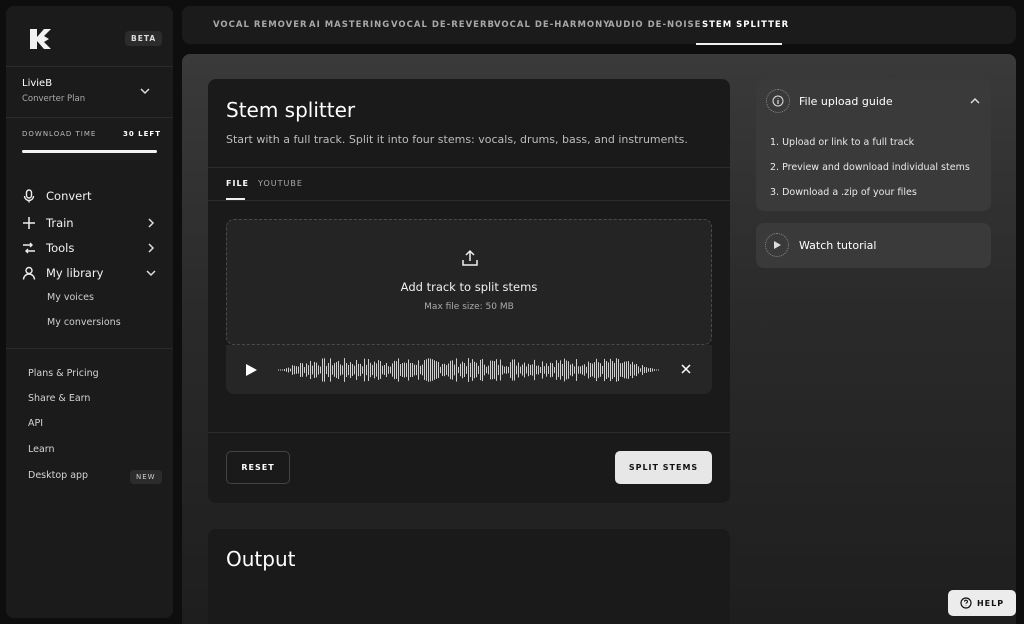 The height and width of the screenshot is (624, 1024). What do you see at coordinates (144, 38) in the screenshot?
I see `beta-badge: BETA` at bounding box center [144, 38].